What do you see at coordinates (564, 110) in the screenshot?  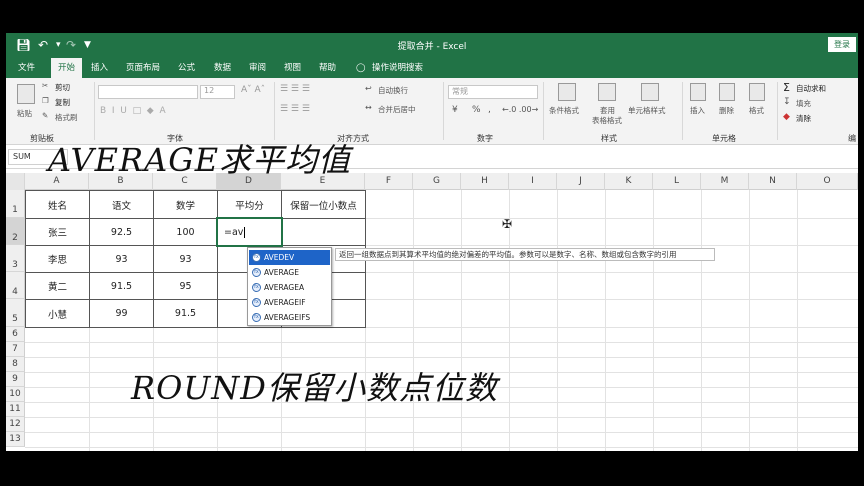 I see `conditional-format-button: 条件格式` at bounding box center [564, 110].